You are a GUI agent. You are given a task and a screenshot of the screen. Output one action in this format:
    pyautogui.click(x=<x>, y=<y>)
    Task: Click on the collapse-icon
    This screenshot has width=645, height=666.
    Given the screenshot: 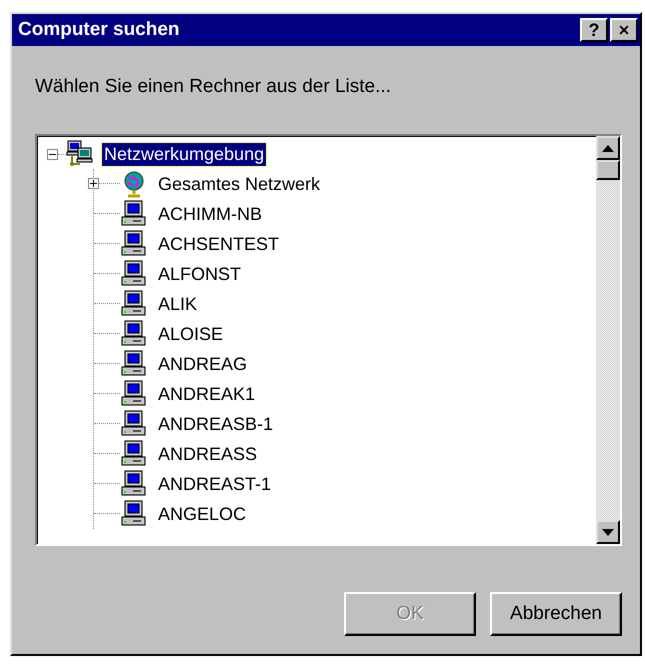 What is the action you would take?
    pyautogui.click(x=52, y=154)
    